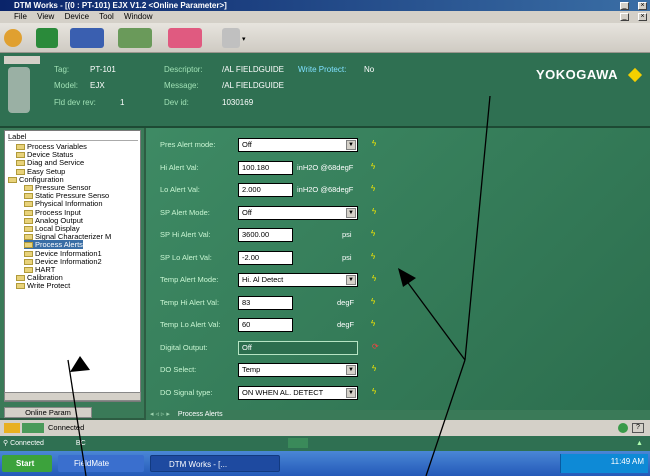  Describe the element at coordinates (477, 228) in the screenshot. I see `arrow-up-line` at that location.